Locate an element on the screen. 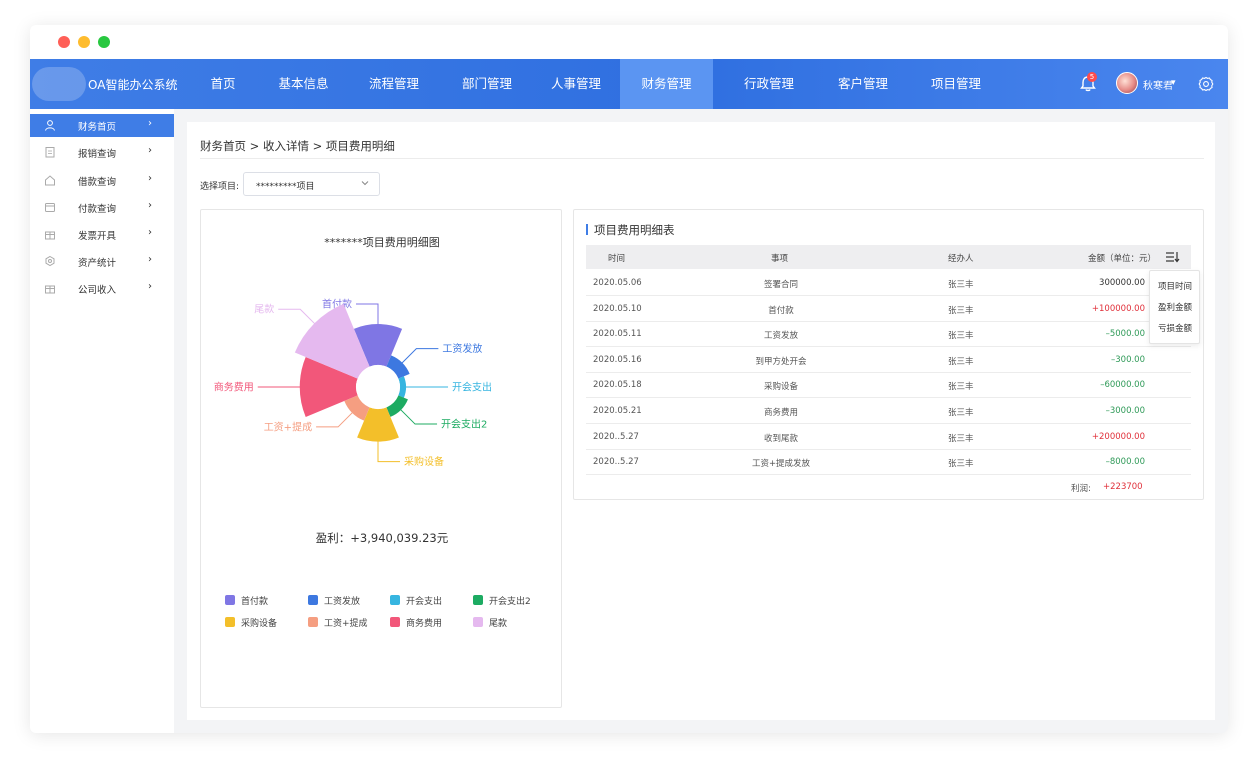 This screenshot has width=1258, height=768. sort-option-loss: 亏损金额 is located at coordinates (1175, 328).